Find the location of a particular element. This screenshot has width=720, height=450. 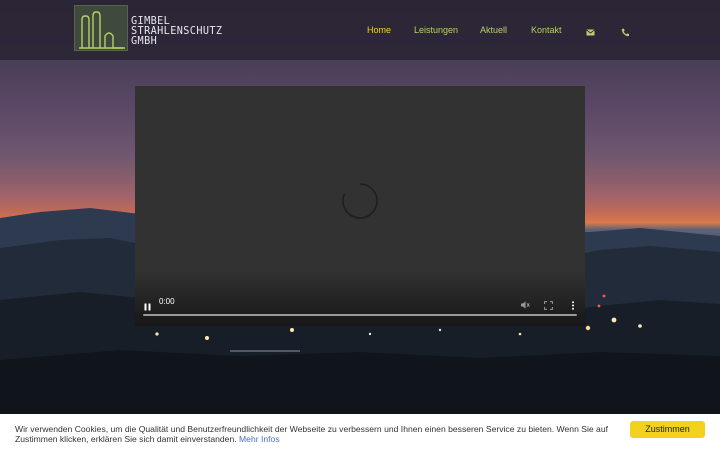

phone-icon is located at coordinates (625, 33).